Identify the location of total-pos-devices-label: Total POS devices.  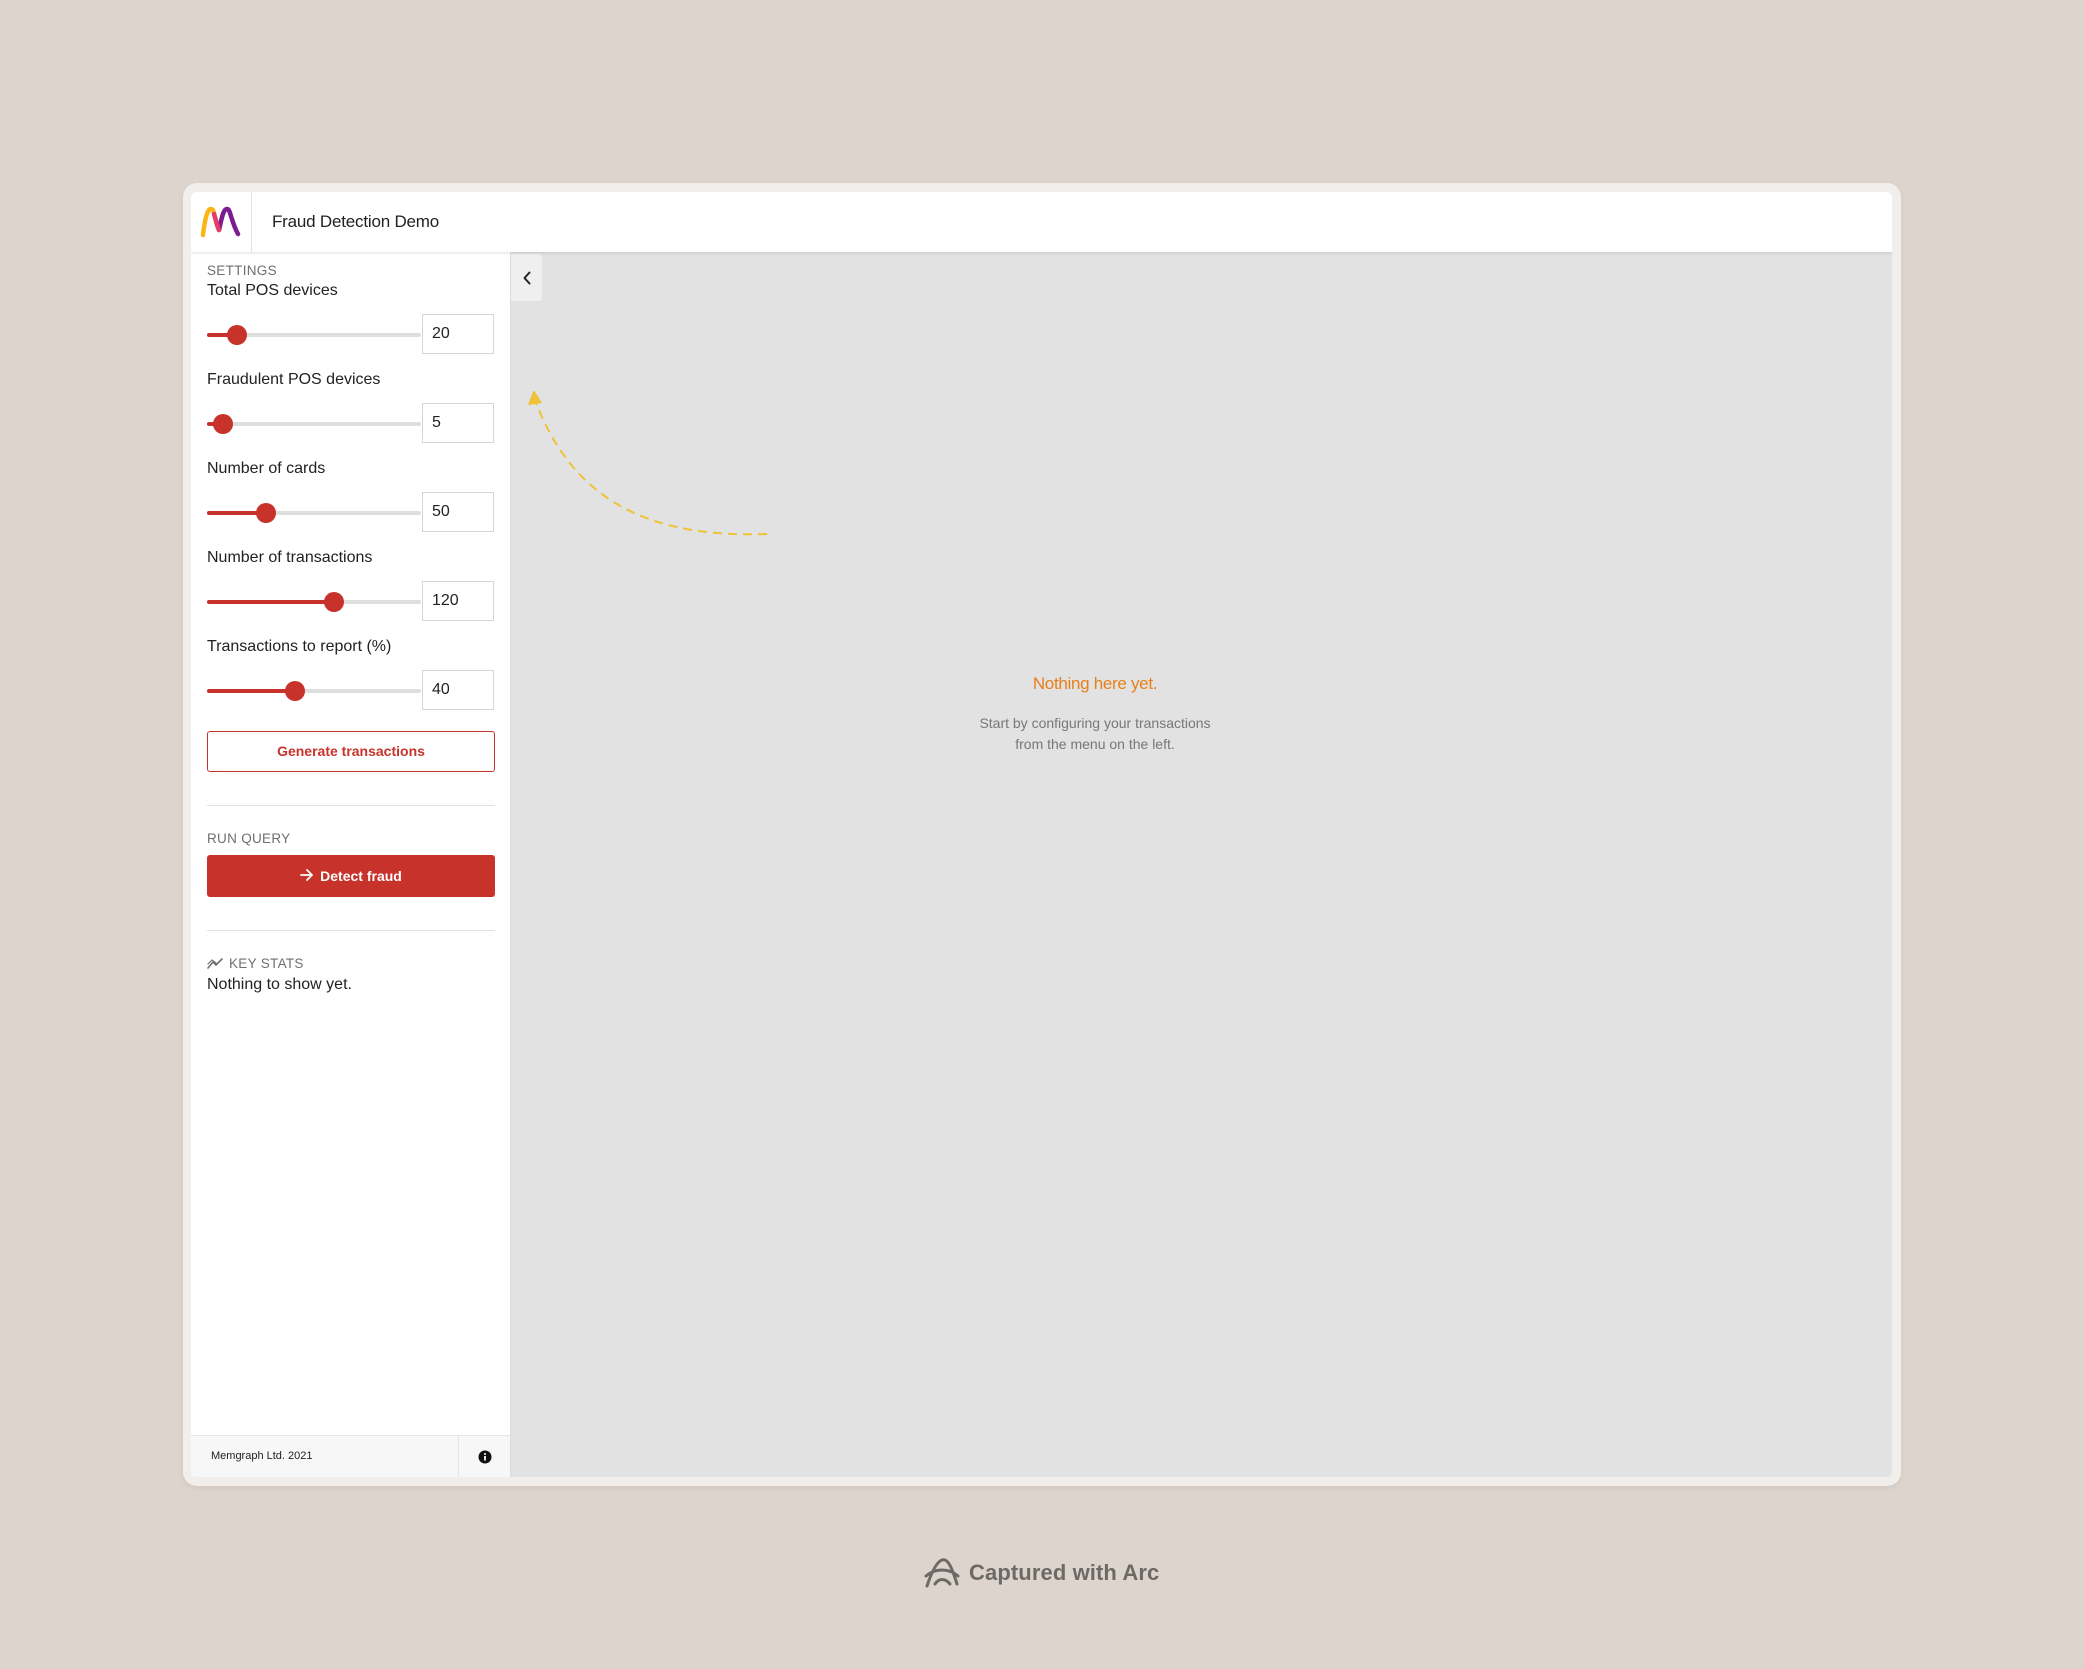
(272, 290).